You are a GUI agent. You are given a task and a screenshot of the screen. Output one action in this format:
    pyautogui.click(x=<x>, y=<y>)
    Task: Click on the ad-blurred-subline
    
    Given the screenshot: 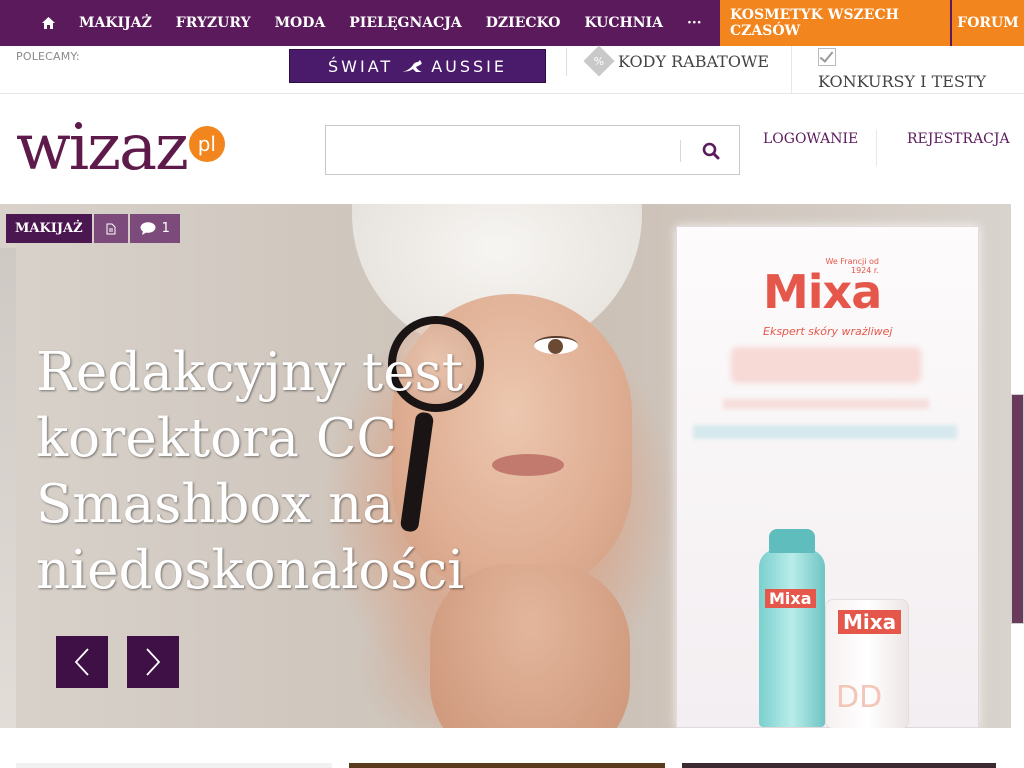 What is the action you would take?
    pyautogui.click(x=826, y=404)
    